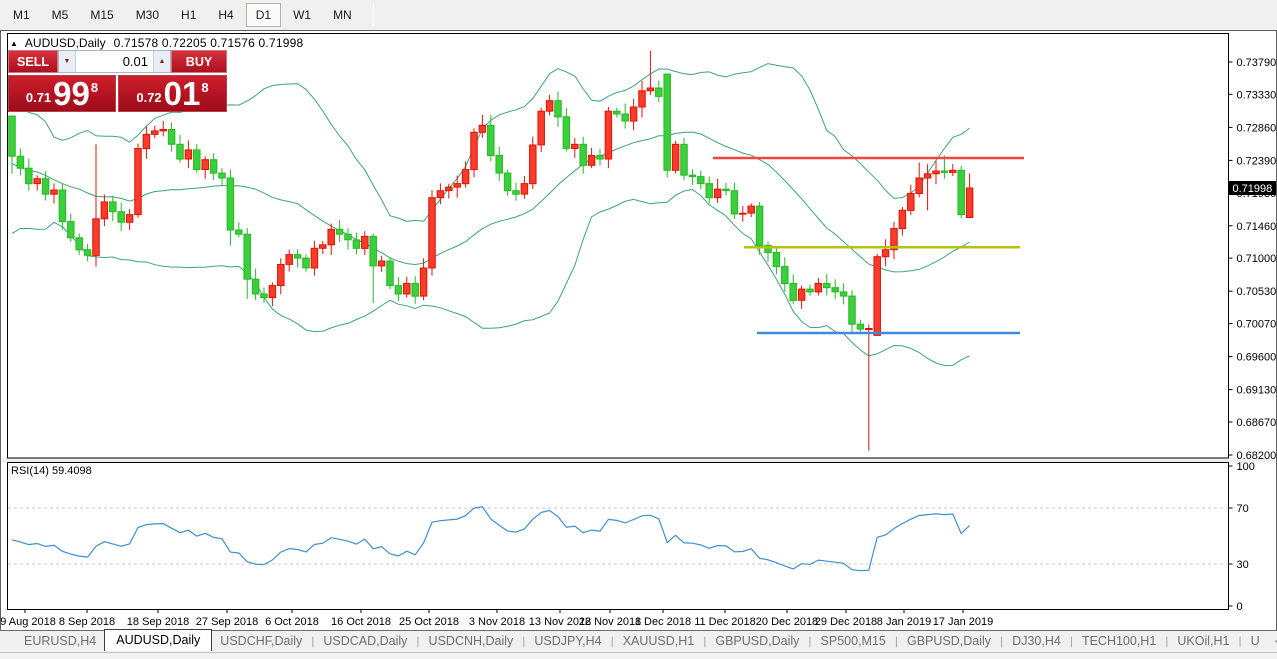  What do you see at coordinates (60, 15) in the screenshot?
I see `timeframe-button-m5: M5` at bounding box center [60, 15].